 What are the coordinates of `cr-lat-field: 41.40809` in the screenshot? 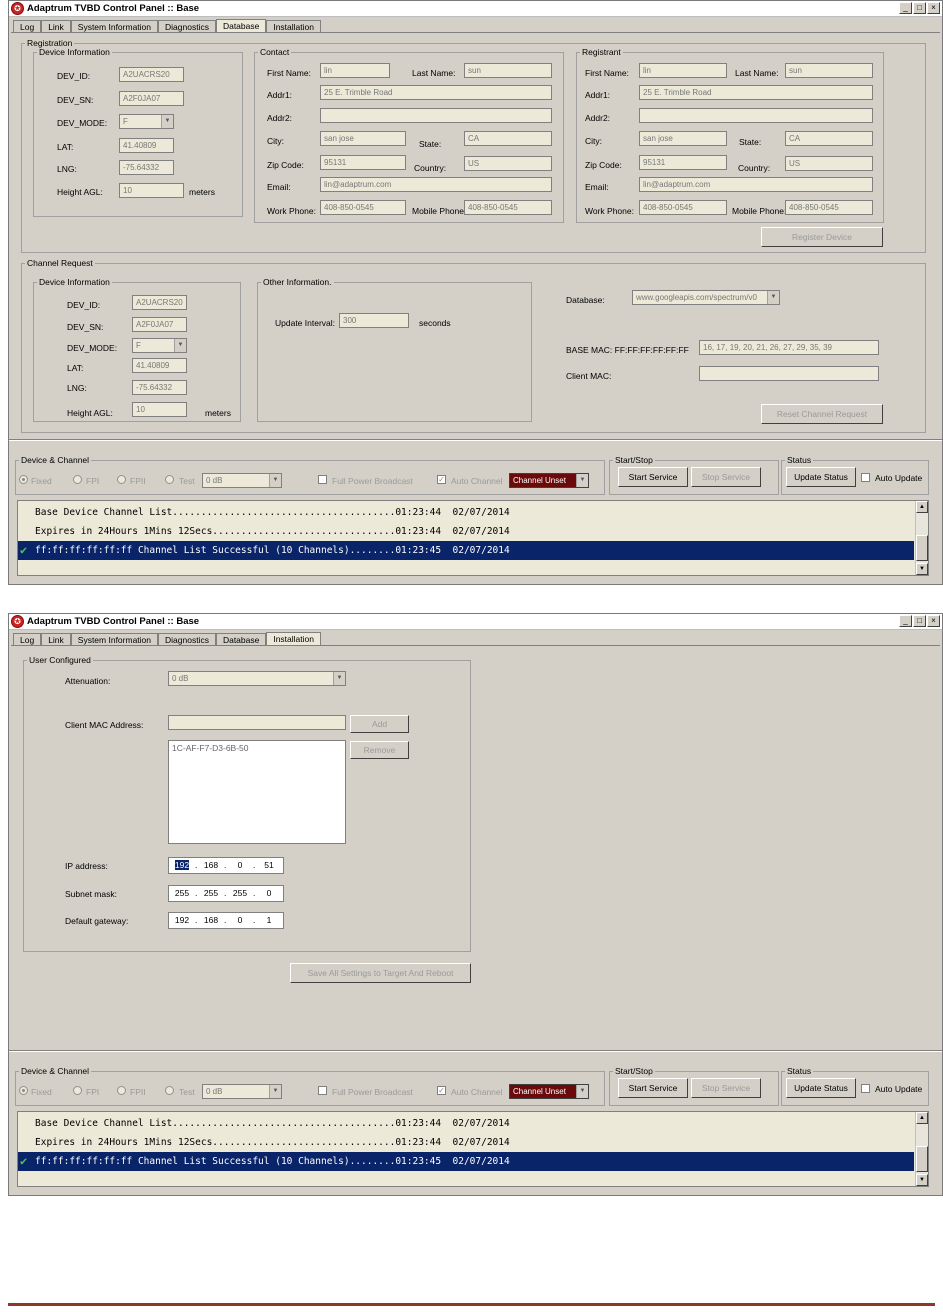 It's located at (159, 365).